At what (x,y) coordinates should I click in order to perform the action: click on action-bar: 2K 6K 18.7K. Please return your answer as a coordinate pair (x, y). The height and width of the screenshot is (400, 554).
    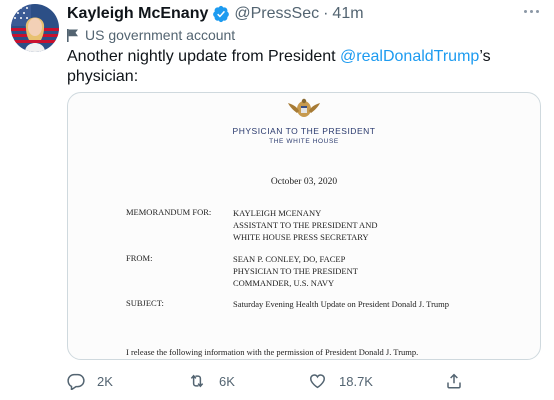
    Looking at the image, I should click on (297, 381).